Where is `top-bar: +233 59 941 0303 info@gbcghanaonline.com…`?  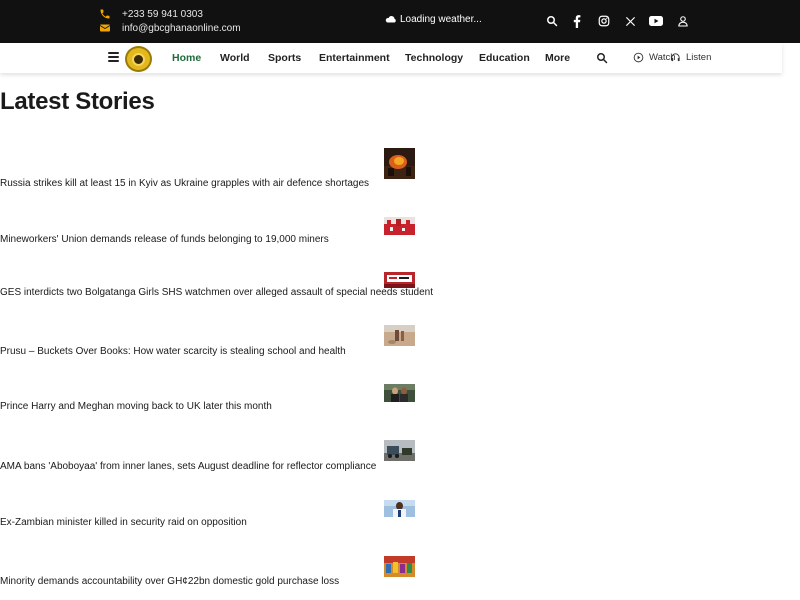 top-bar: +233 59 941 0303 info@gbcghanaonline.com… is located at coordinates (400, 21).